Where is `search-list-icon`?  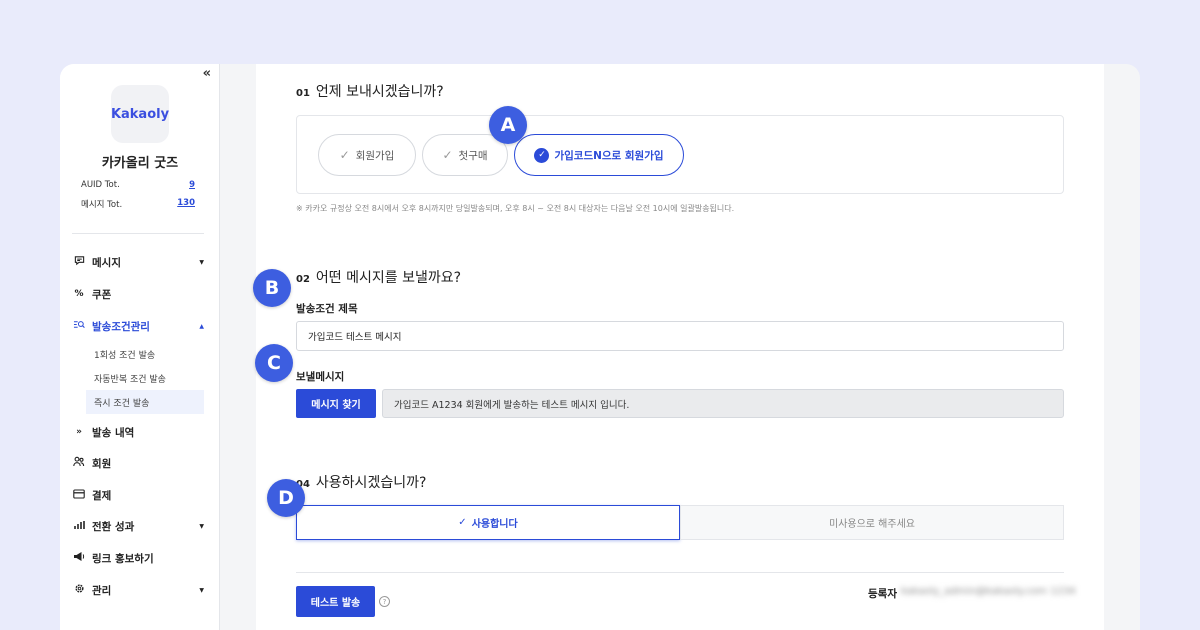
search-list-icon is located at coordinates (79, 326).